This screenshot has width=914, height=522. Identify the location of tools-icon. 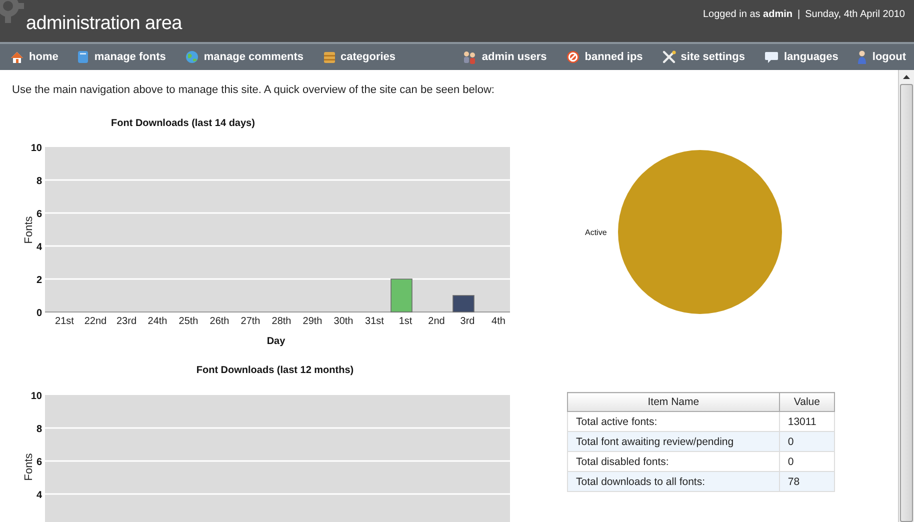
(669, 57).